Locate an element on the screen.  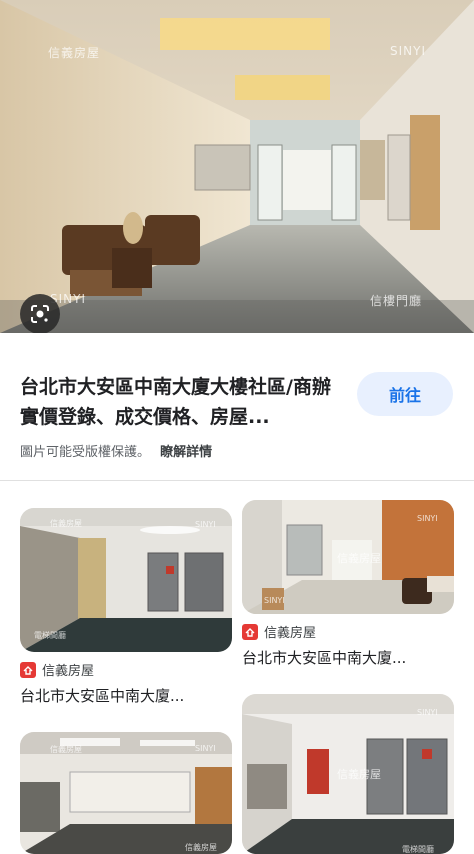
lens-button is located at coordinates (40, 313).